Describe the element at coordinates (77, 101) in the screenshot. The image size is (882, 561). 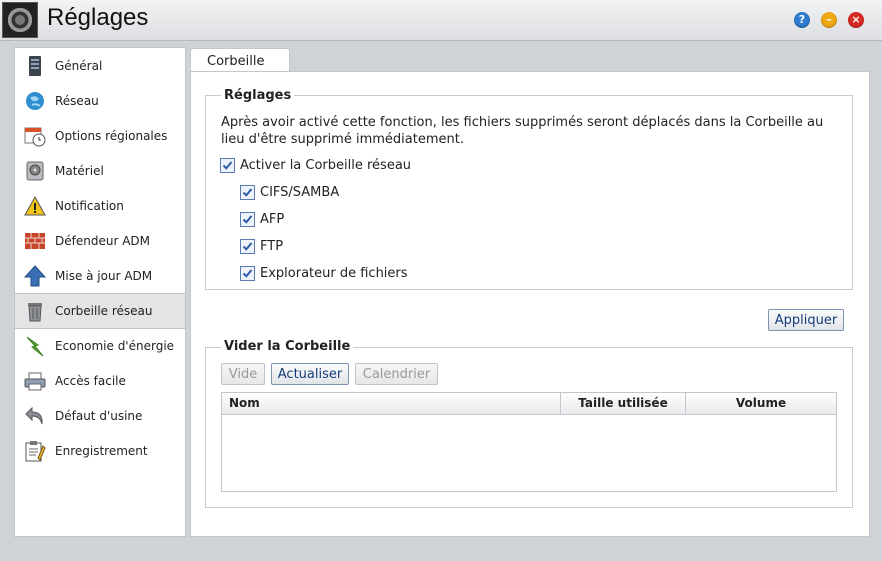
I see `sidebar-item-label: Réseau` at that location.